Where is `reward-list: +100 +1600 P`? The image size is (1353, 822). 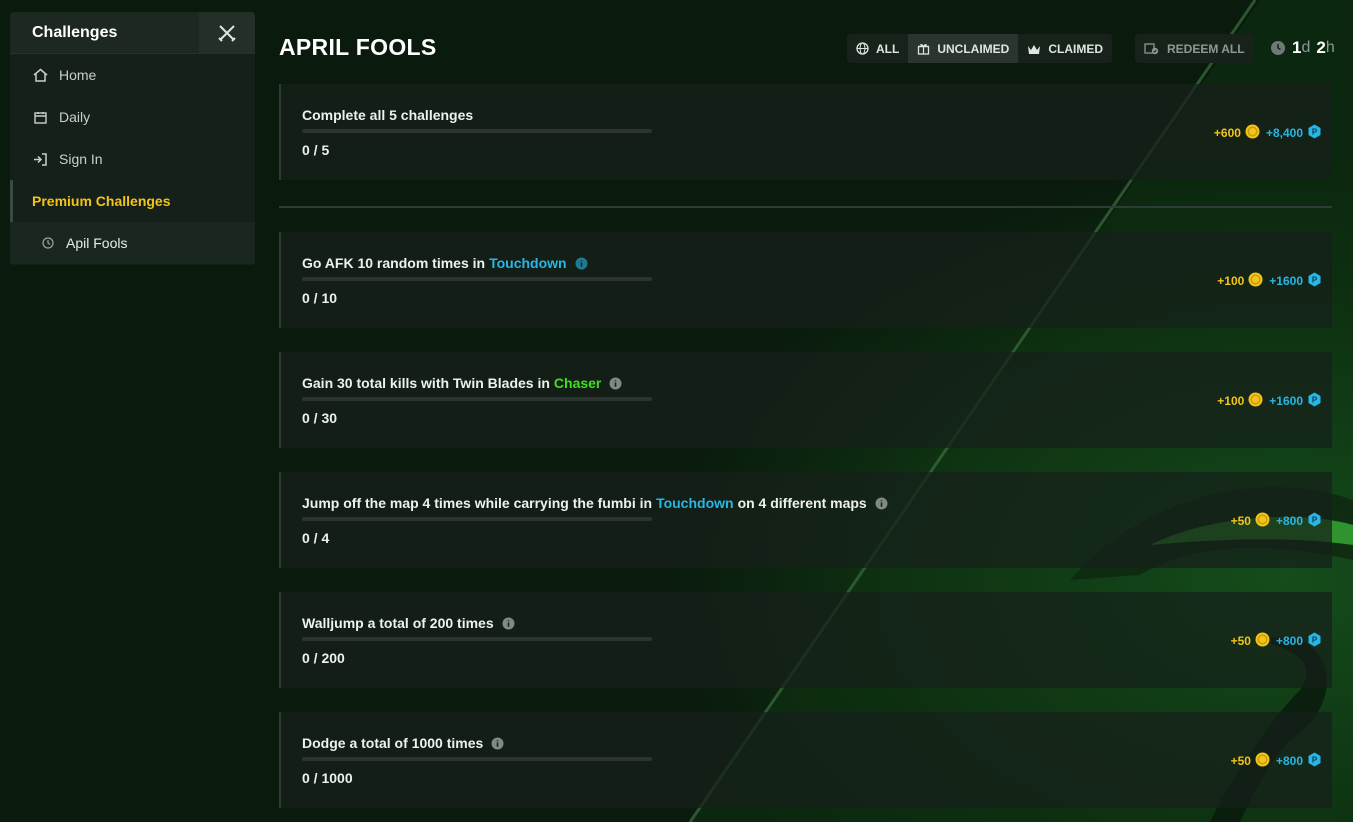 reward-list: +100 +1600 P is located at coordinates (1269, 281).